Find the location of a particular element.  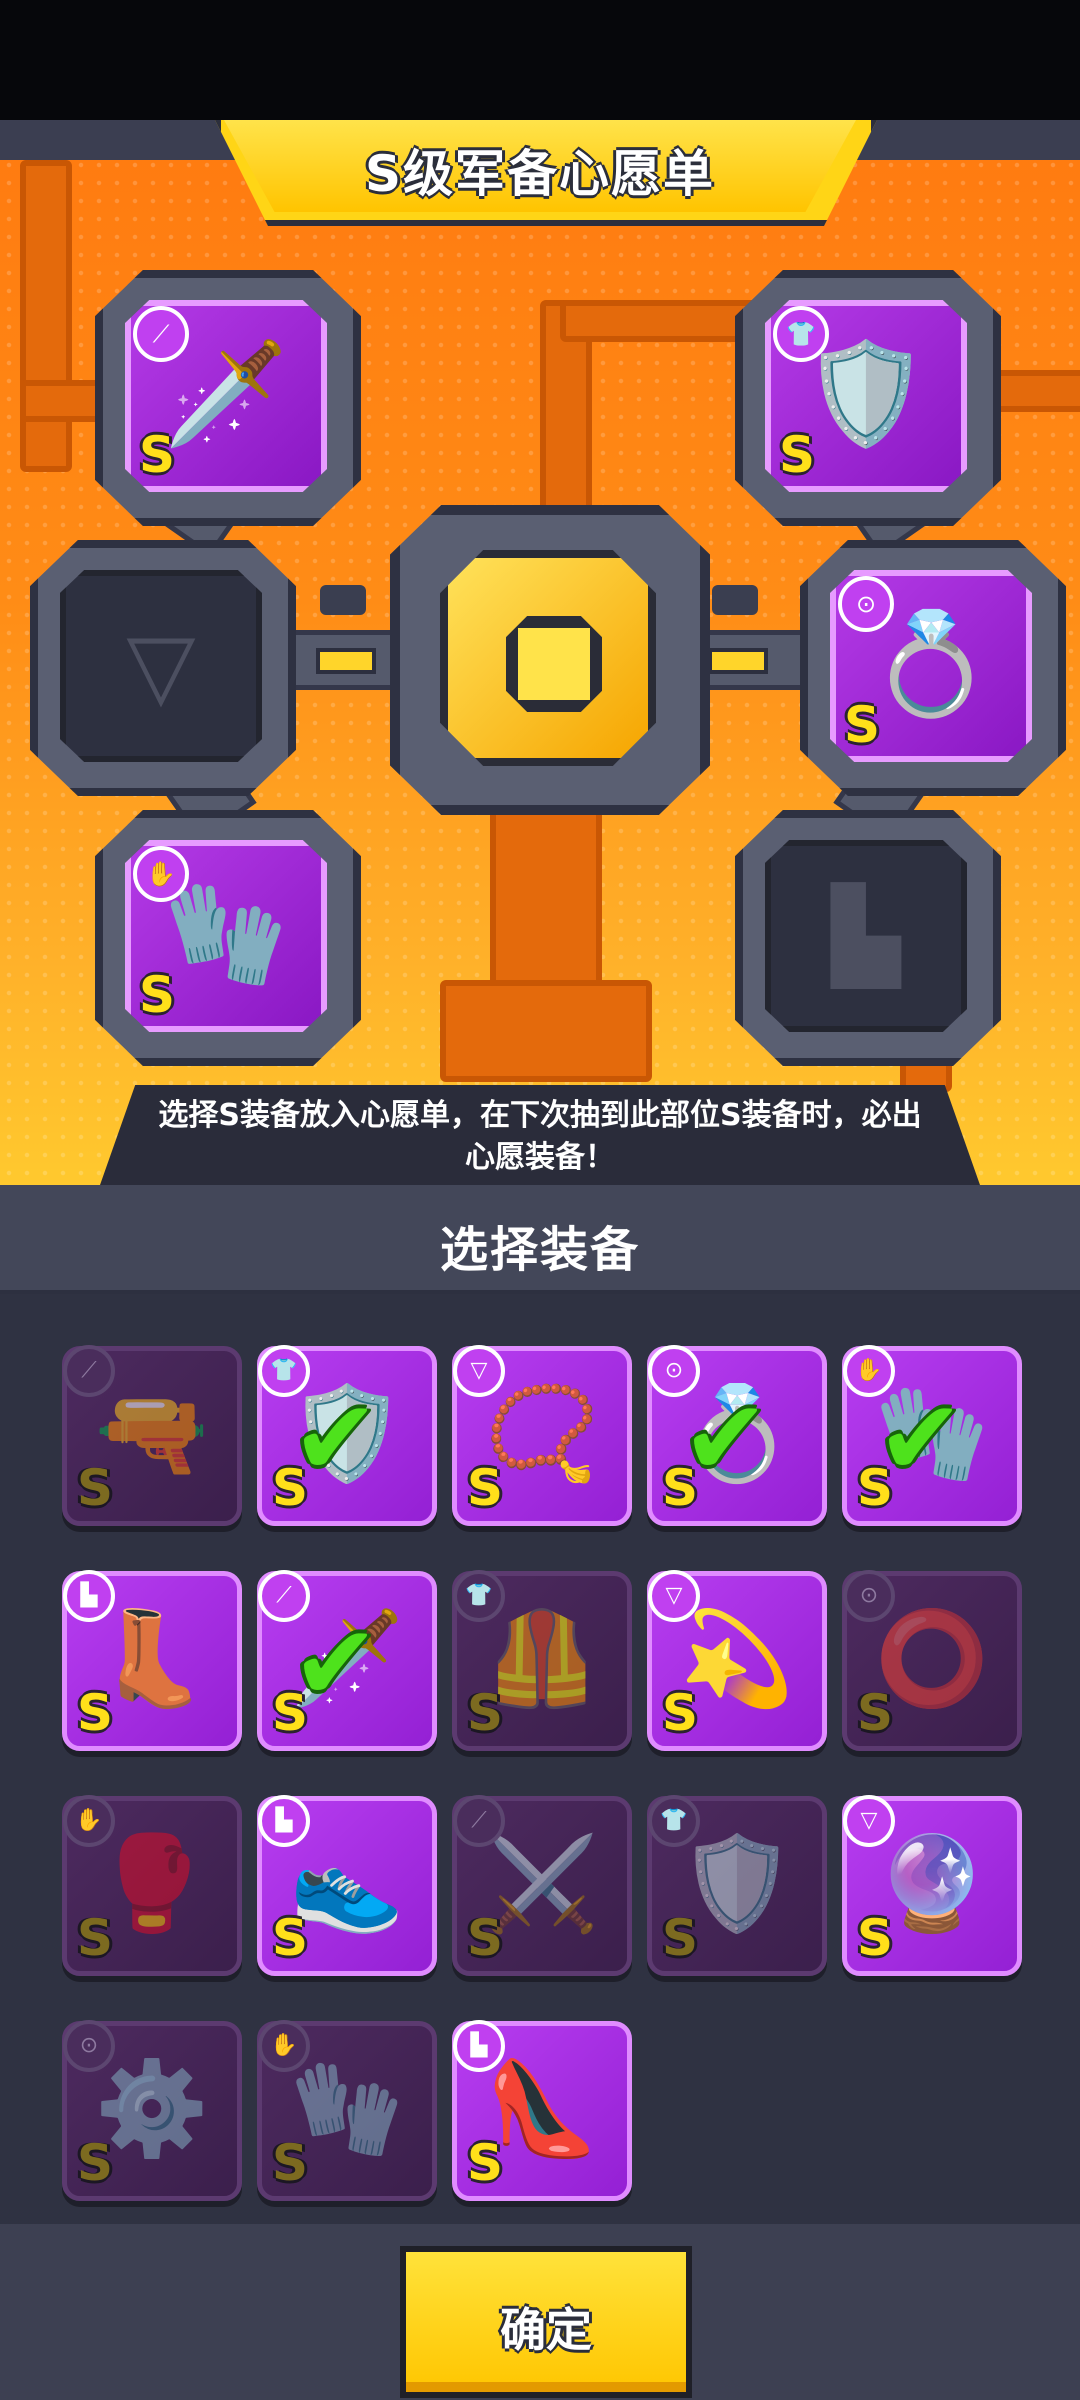

sword-item-icon: 🗡️ is located at coordinates (226, 393).